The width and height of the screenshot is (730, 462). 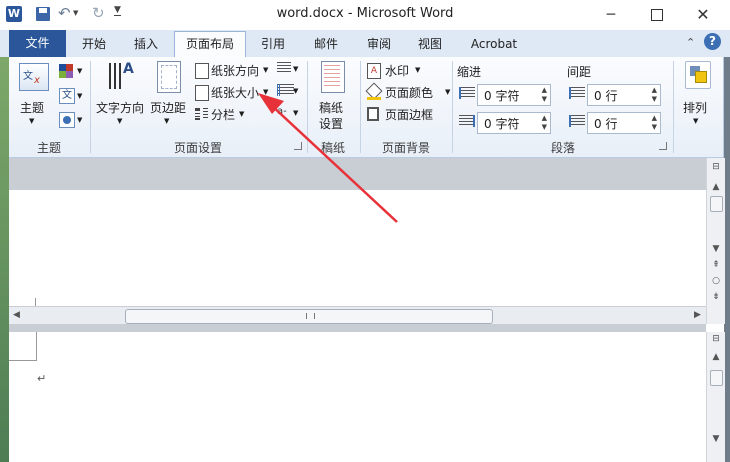 What do you see at coordinates (333, 163) in the screenshot?
I see `annotation-arrow-line` at bounding box center [333, 163].